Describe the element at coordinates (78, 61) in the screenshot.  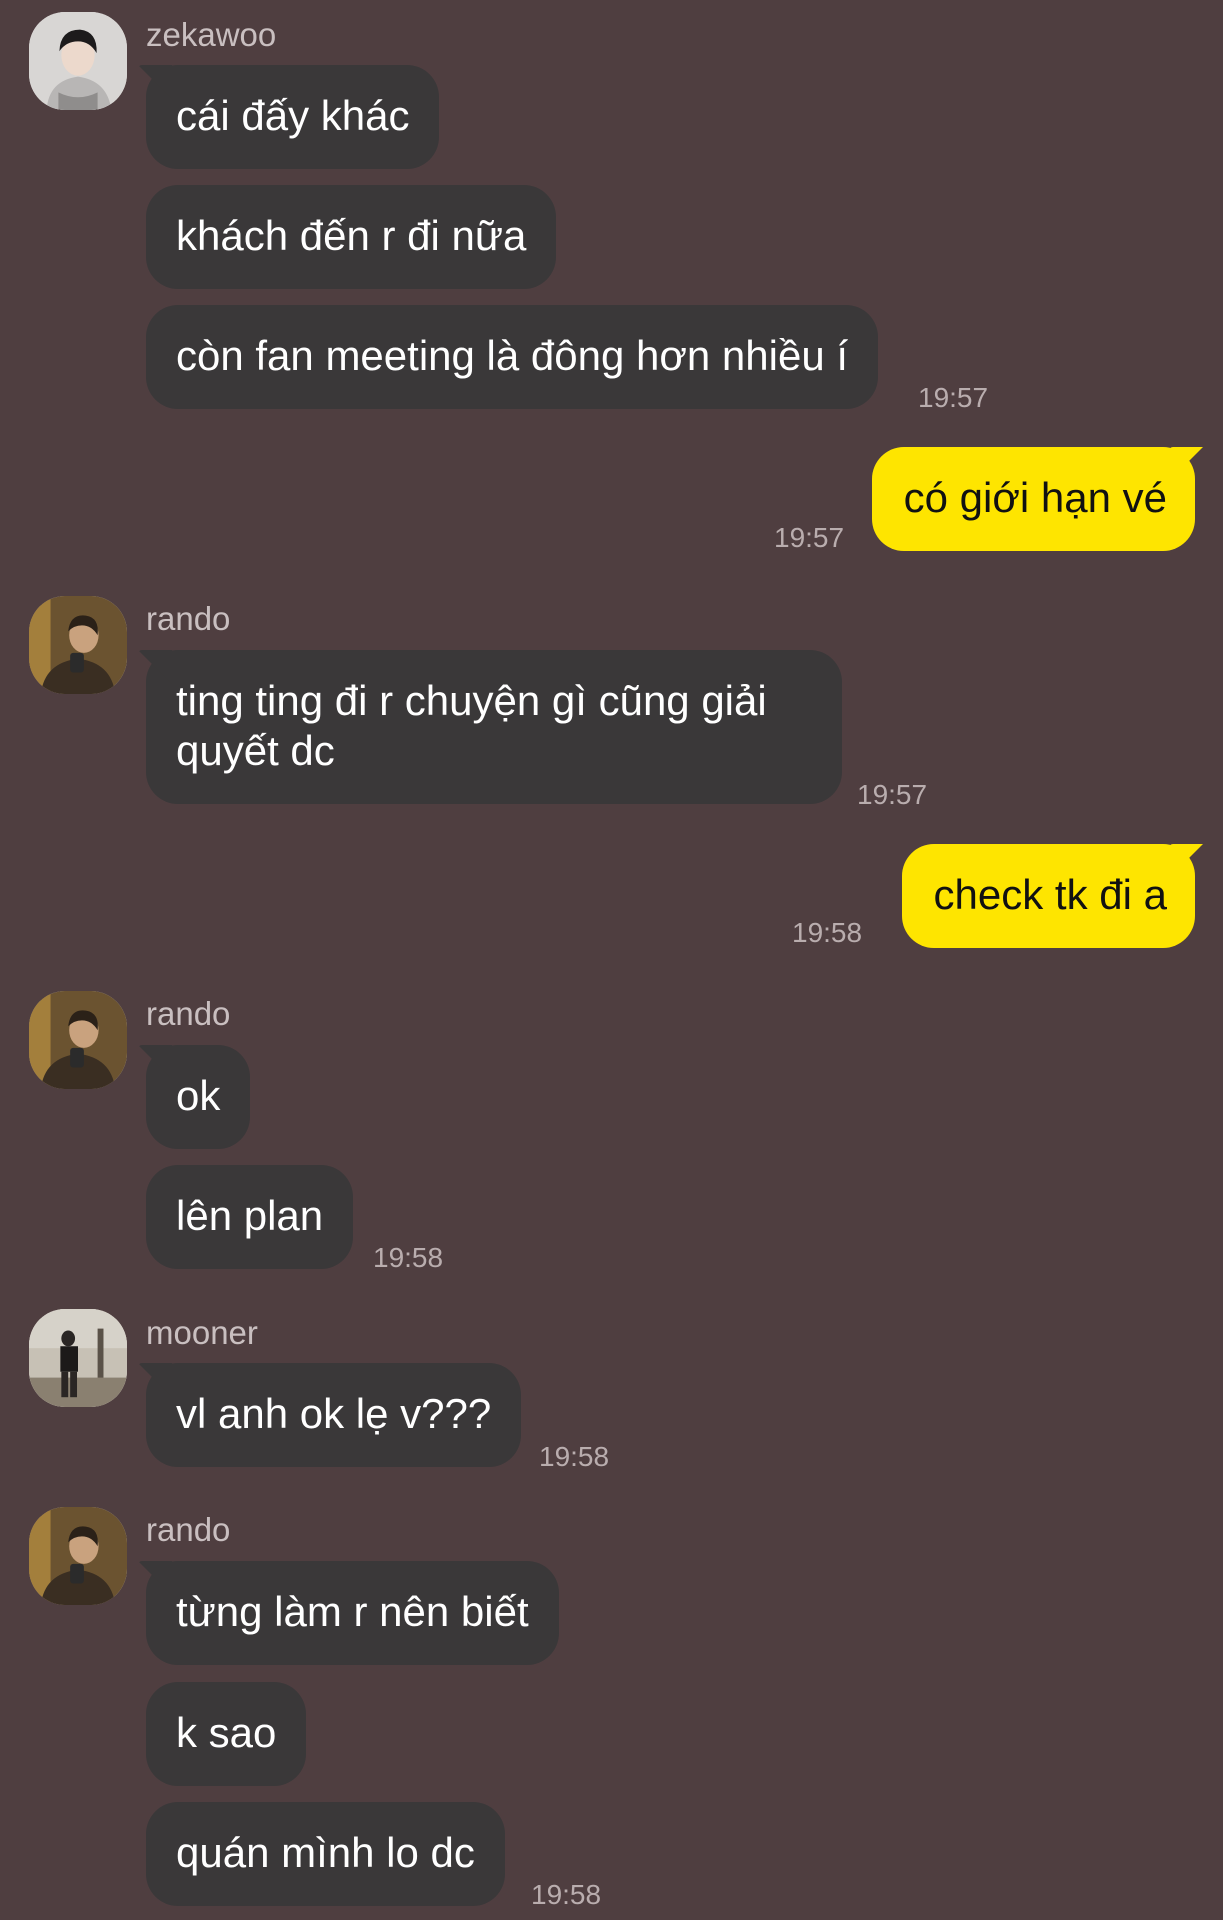
I see `avatar-zekawoo` at that location.